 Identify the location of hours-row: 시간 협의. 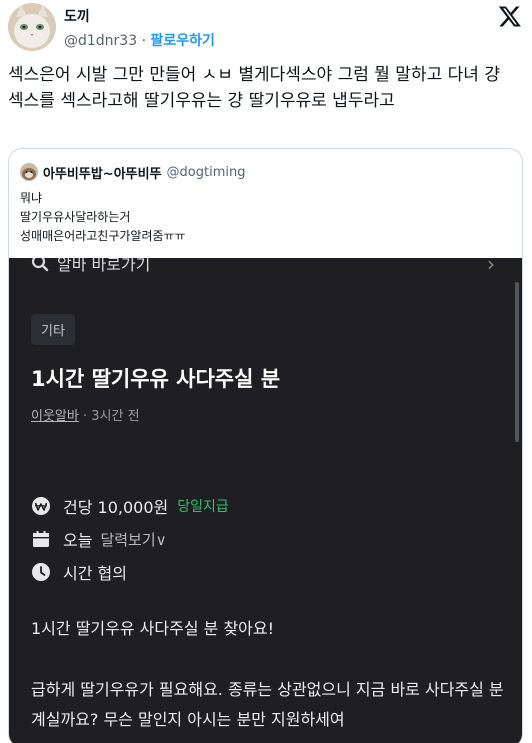
(79, 572).